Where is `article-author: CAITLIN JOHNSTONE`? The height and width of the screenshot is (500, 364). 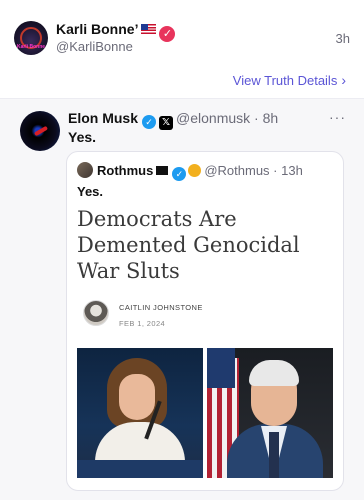 article-author: CAITLIN JOHNSTONE is located at coordinates (161, 307).